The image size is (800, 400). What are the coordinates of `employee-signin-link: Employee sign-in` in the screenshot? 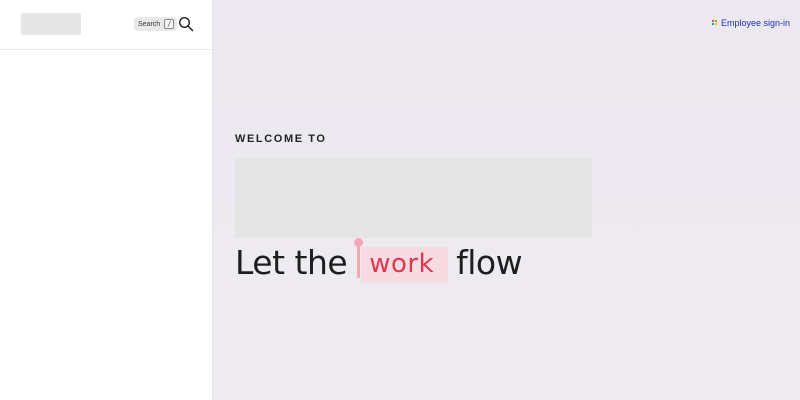 It's located at (750, 23).